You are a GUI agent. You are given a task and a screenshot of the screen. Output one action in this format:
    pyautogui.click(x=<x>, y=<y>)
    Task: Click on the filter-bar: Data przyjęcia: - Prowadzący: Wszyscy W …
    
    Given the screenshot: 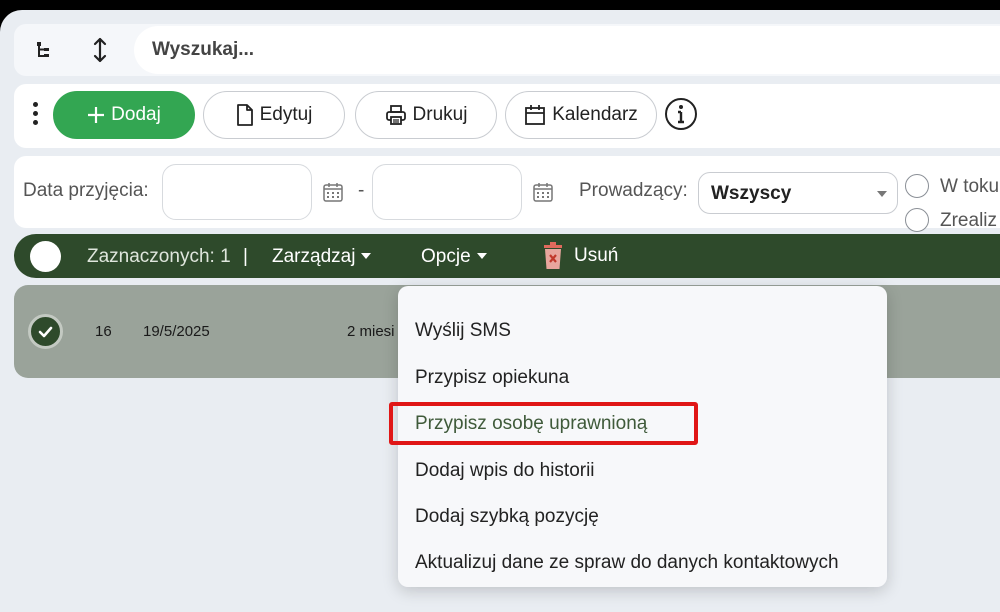 What is the action you would take?
    pyautogui.click(x=507, y=194)
    